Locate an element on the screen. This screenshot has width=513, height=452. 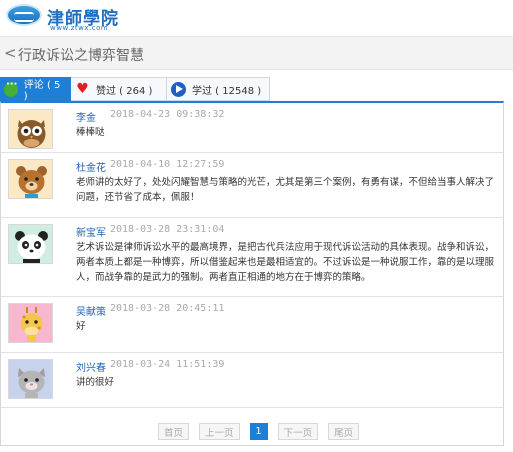
tab-studied: 学过 ( 12548 ) is located at coordinates (218, 89).